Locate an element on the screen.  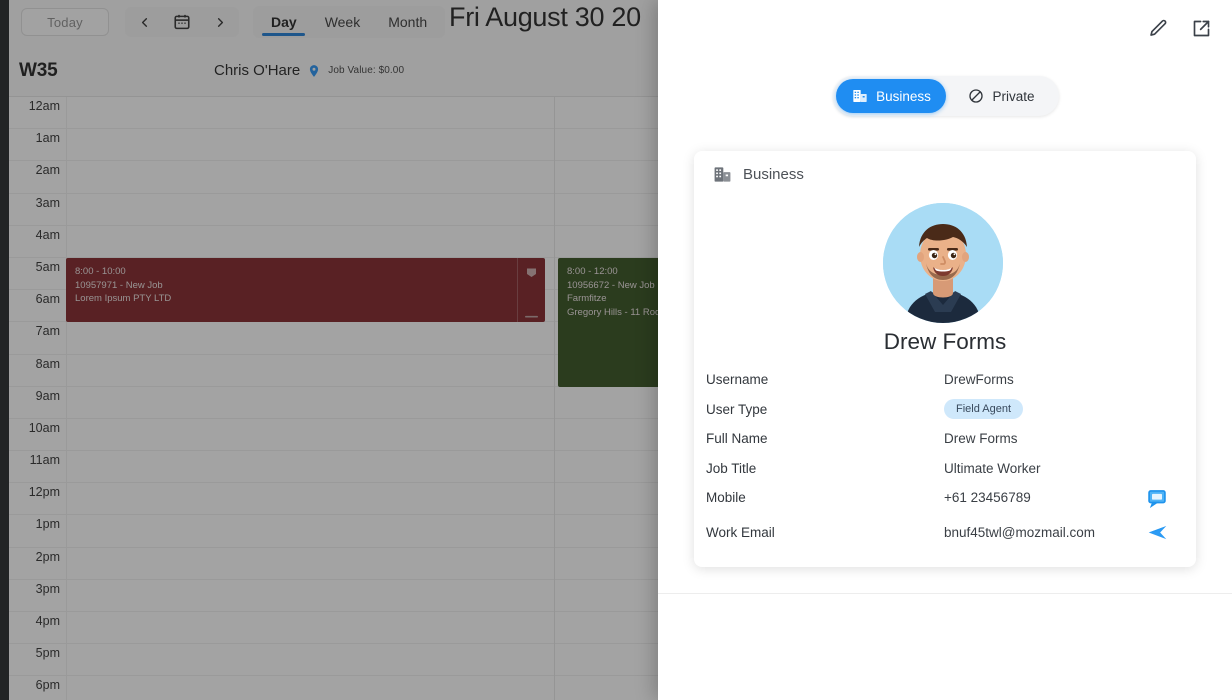
time-axis-label: 2pm is located at coordinates (47, 556).